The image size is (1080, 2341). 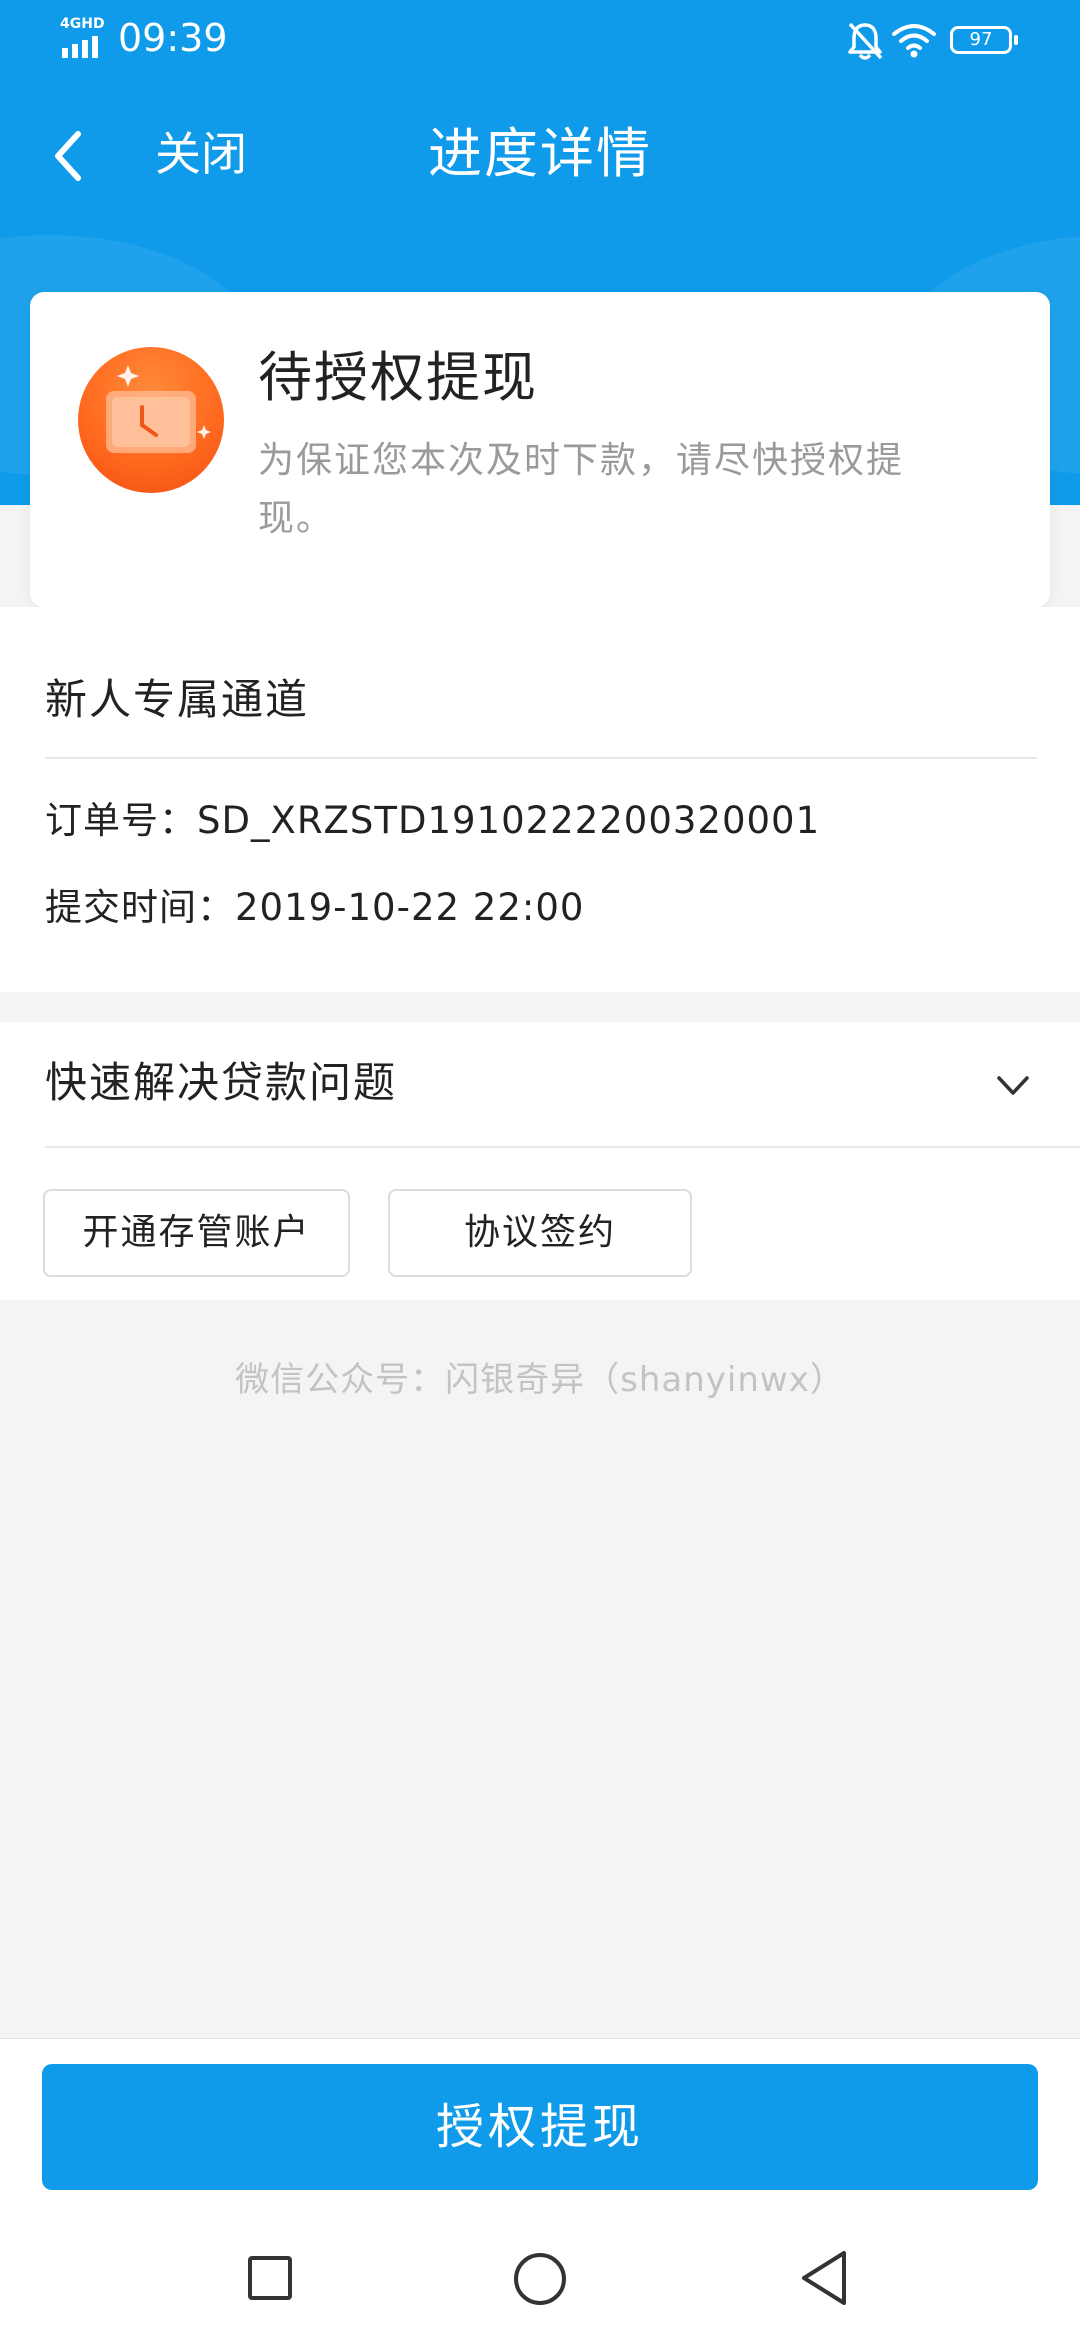 I want to click on submit-time-row: 提交时间：2019-10-22 22:00, so click(x=314, y=908).